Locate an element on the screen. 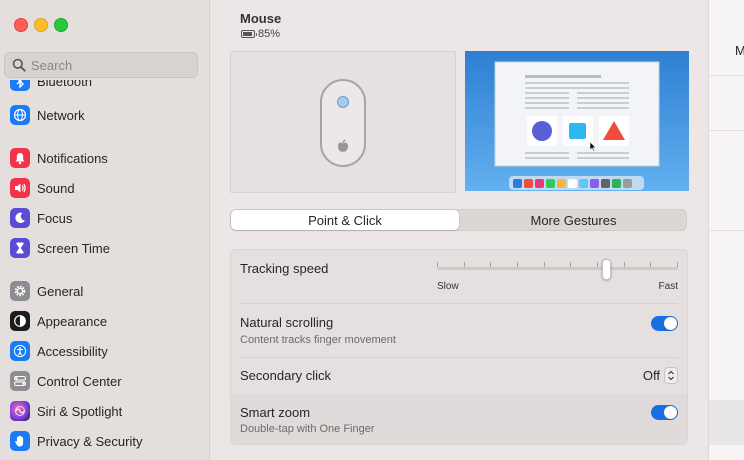 This screenshot has width=744, height=460. gesture-preview-image is located at coordinates (577, 121).